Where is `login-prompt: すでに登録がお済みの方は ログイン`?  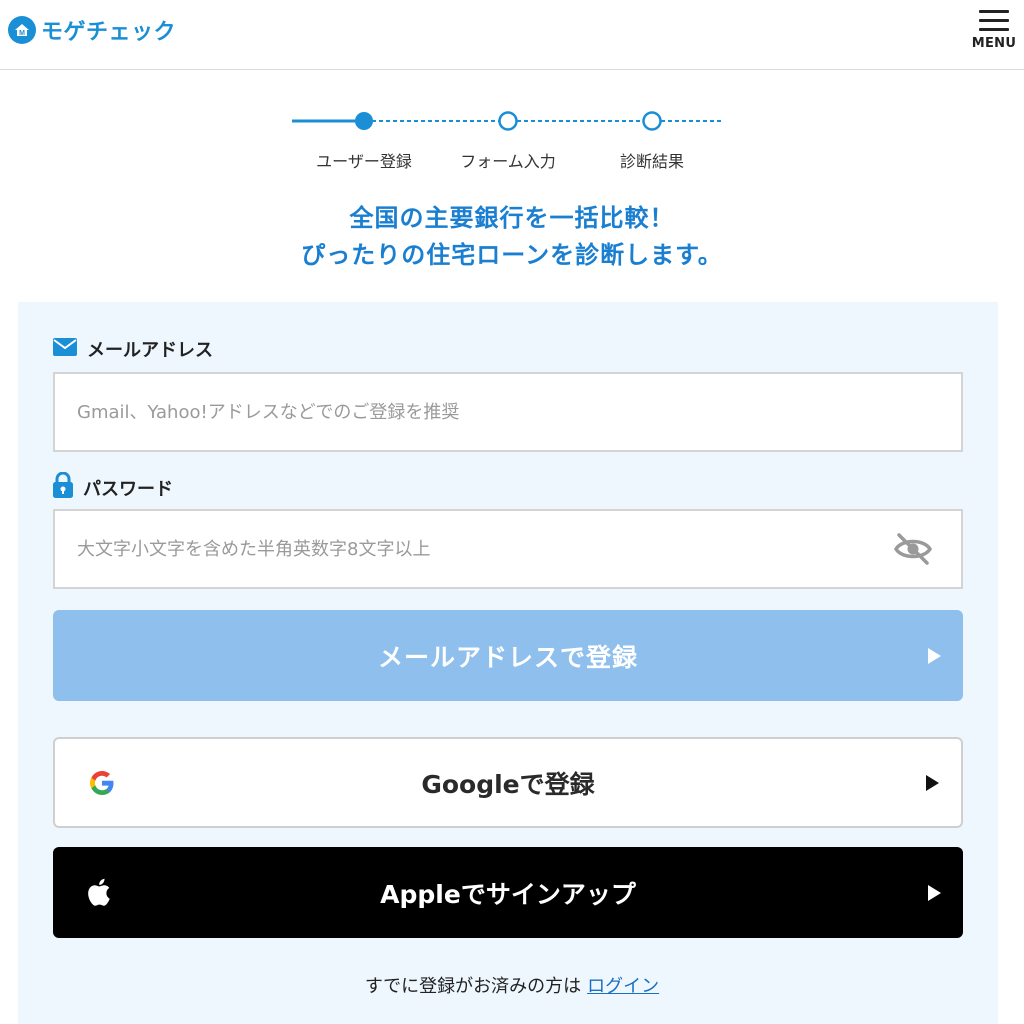 login-prompt: すでに登録がお済みの方は ログイン is located at coordinates (512, 985).